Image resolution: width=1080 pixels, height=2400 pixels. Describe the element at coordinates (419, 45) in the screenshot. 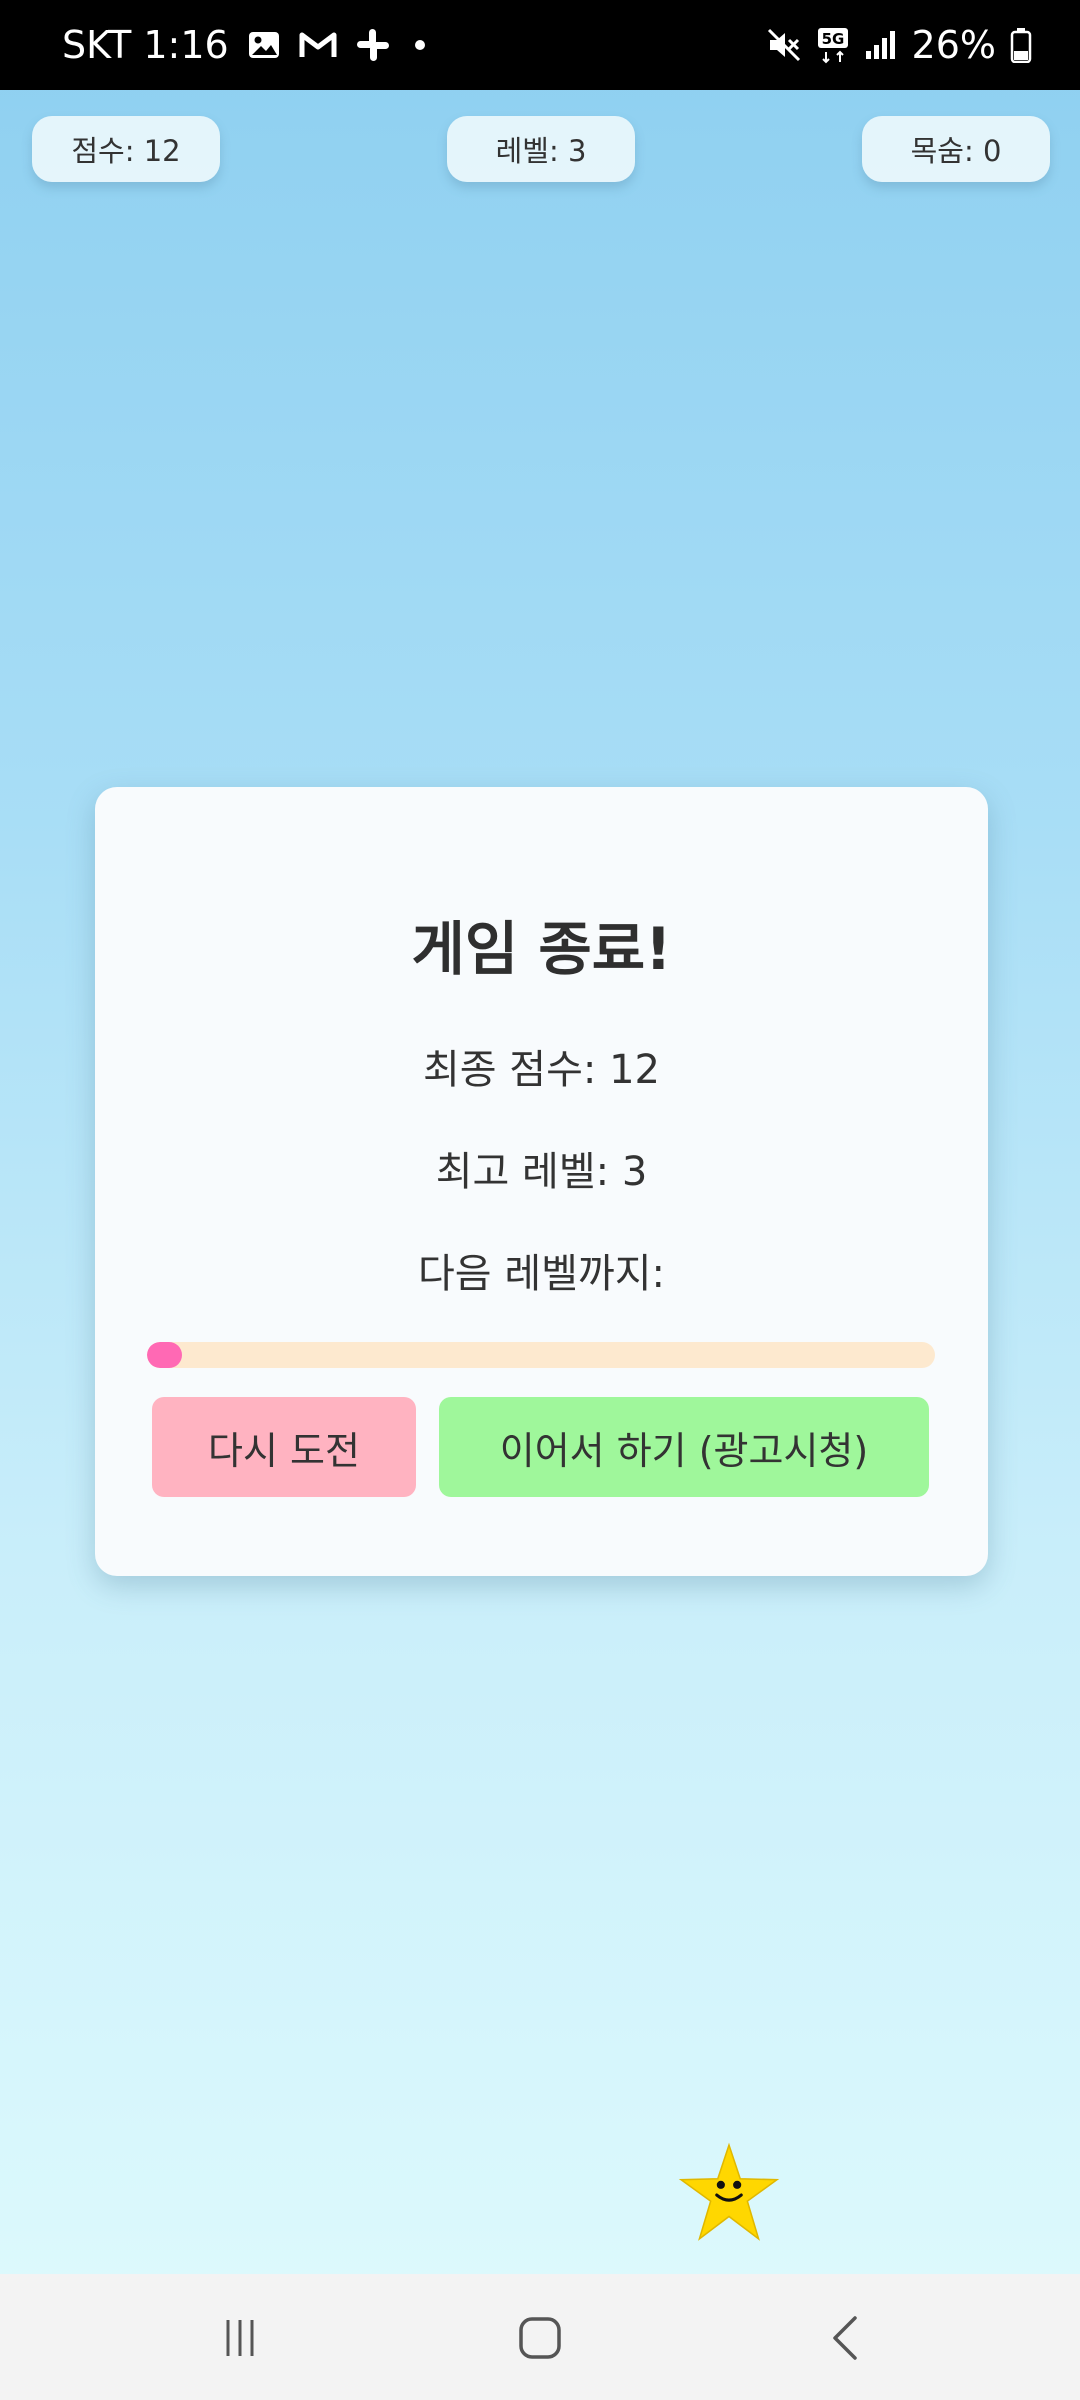

I see `notification-dot` at that location.